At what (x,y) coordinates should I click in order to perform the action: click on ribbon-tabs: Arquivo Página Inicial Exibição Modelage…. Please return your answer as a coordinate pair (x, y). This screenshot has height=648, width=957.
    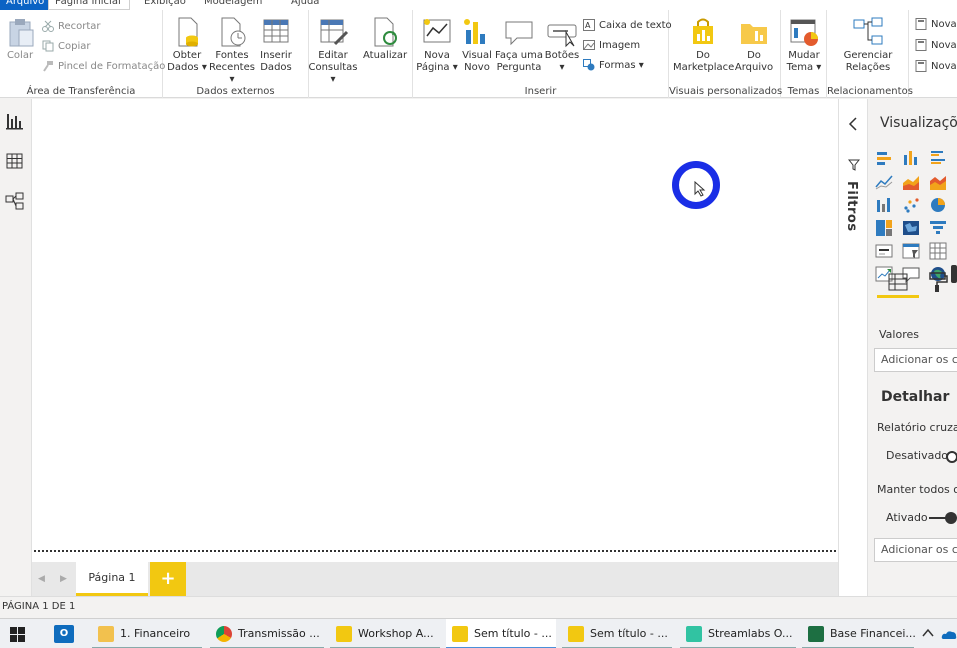
    Looking at the image, I should click on (478, 5).